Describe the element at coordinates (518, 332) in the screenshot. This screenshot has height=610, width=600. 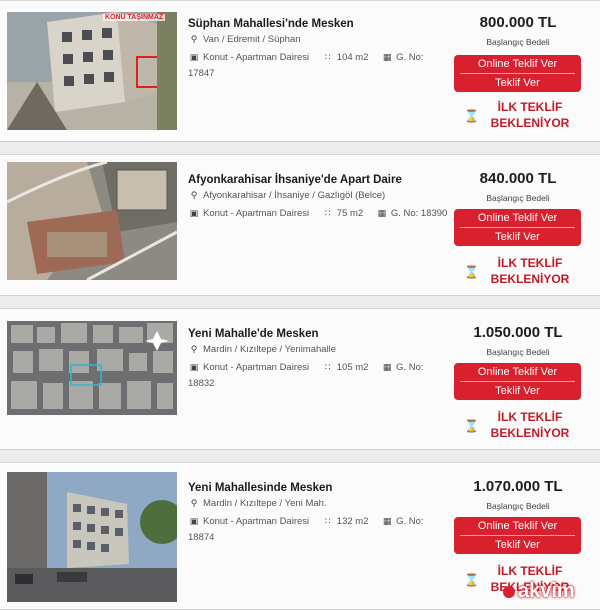
I see `listing-price: 1.050.000 TL` at that location.